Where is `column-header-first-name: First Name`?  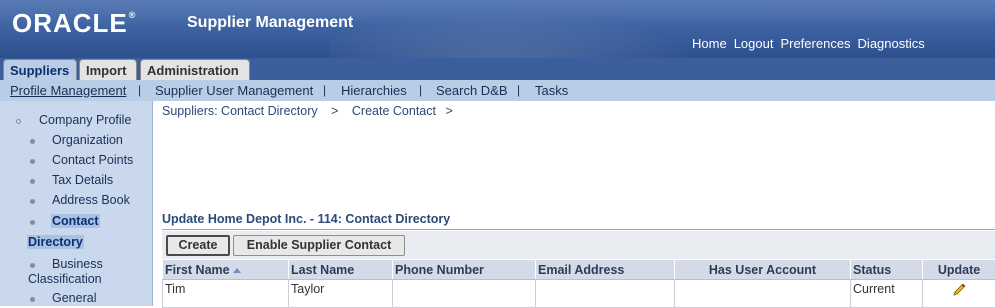 column-header-first-name: First Name is located at coordinates (226, 270).